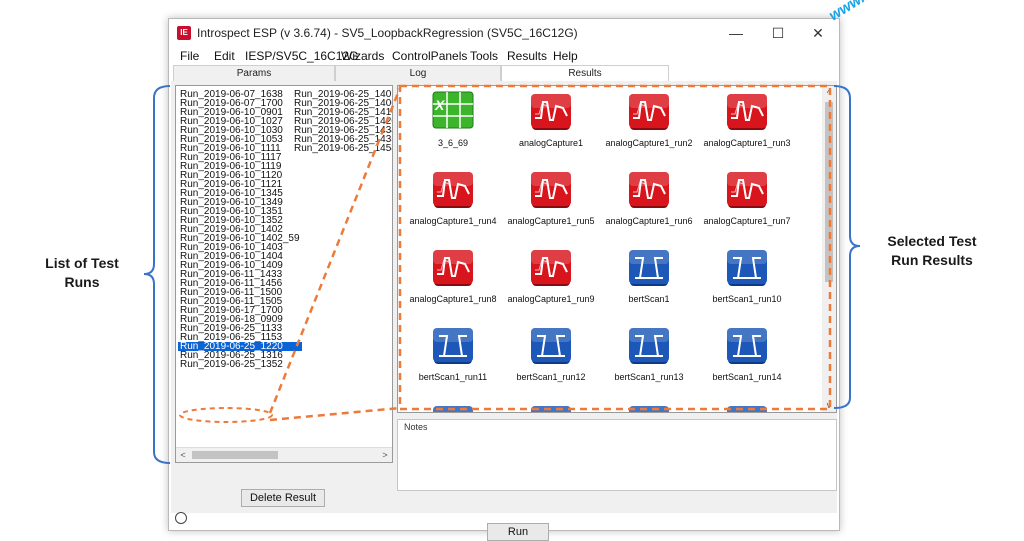  What do you see at coordinates (747, 221) in the screenshot?
I see `result-tile-label: analogCapture1_run7` at bounding box center [747, 221].